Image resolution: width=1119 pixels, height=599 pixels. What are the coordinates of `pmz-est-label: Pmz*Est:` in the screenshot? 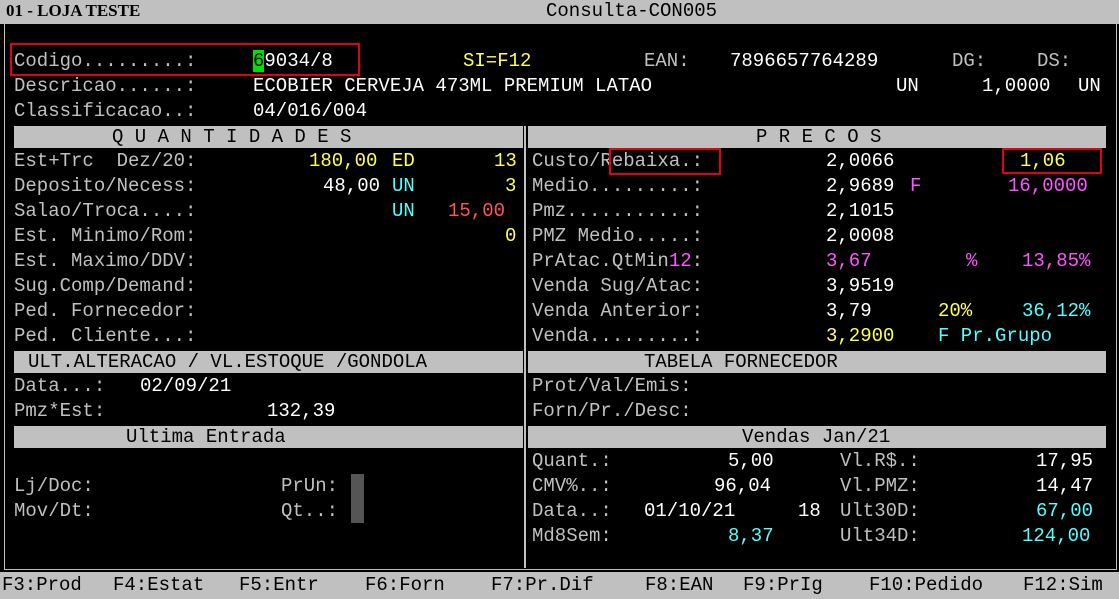 It's located at (60, 411).